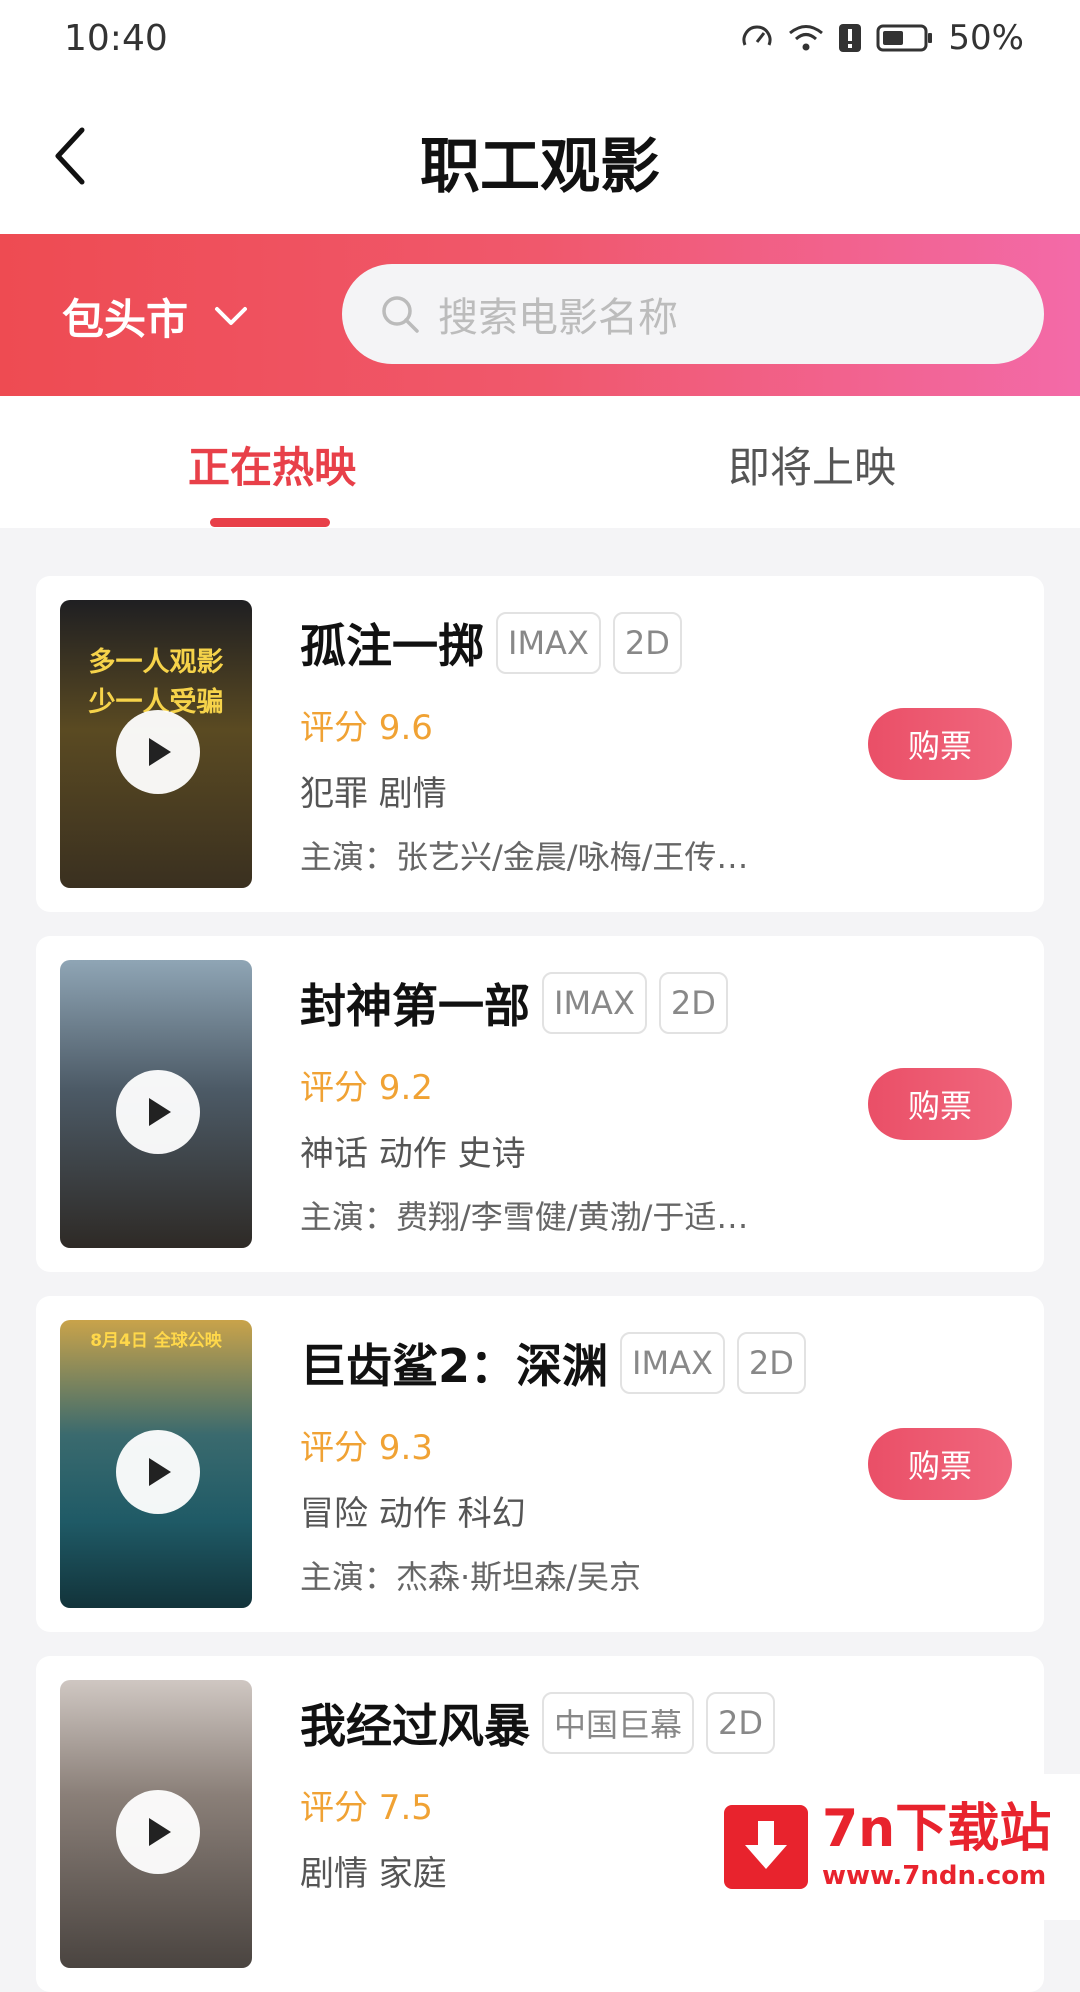  Describe the element at coordinates (491, 643) in the screenshot. I see `movie-title-row: 孤注一掷 IMAX 2D` at that location.